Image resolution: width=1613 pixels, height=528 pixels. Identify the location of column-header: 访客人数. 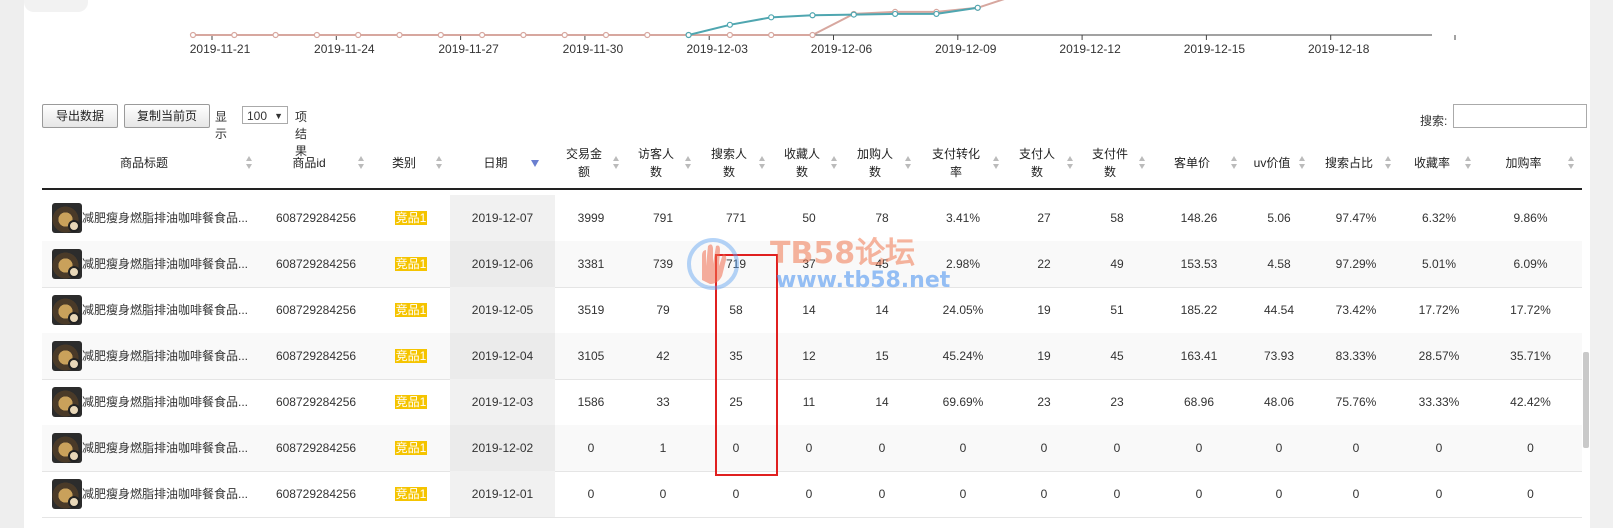
(656, 163).